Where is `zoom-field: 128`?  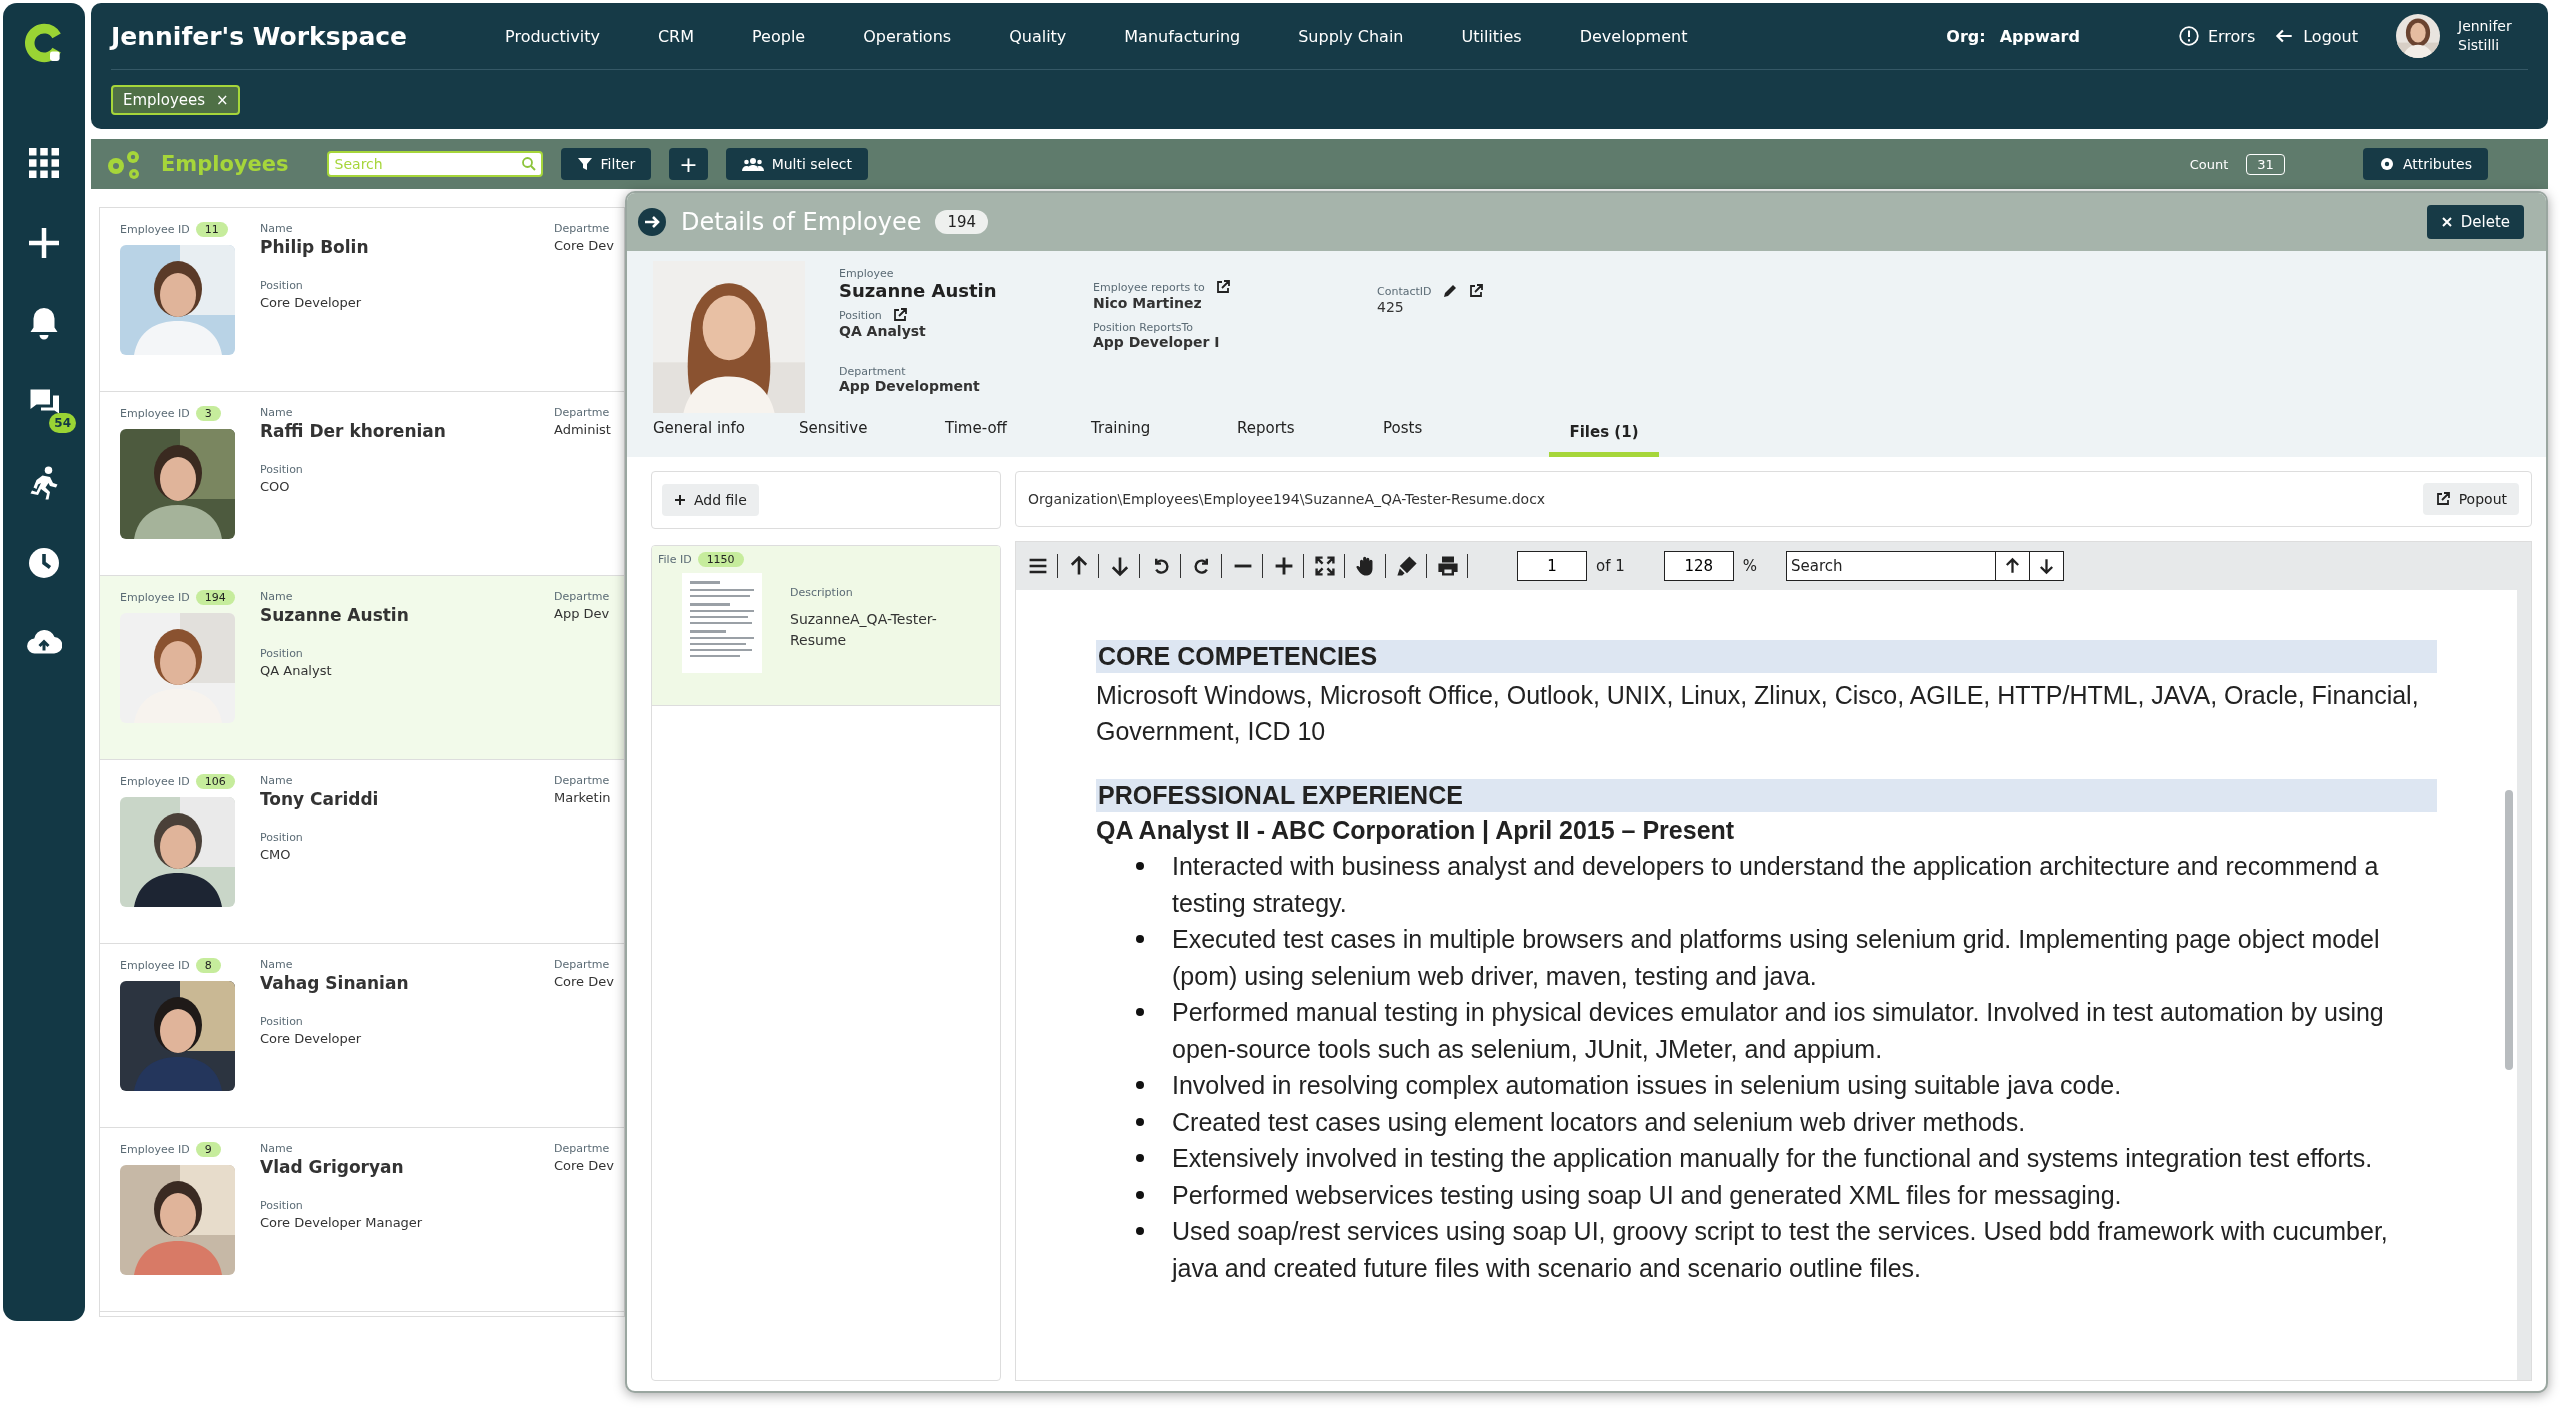 zoom-field: 128 is located at coordinates (1698, 566).